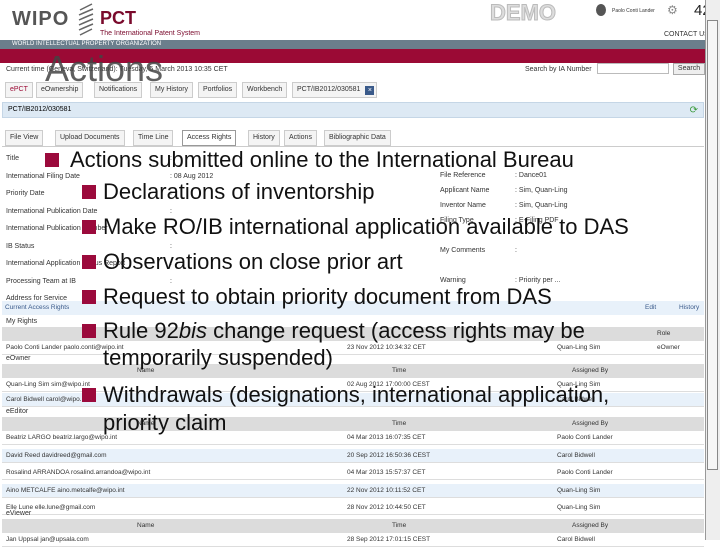 Image resolution: width=720 pixels, height=547 pixels. What do you see at coordinates (531, 175) in the screenshot?
I see `detail-value: : Dance01` at bounding box center [531, 175].